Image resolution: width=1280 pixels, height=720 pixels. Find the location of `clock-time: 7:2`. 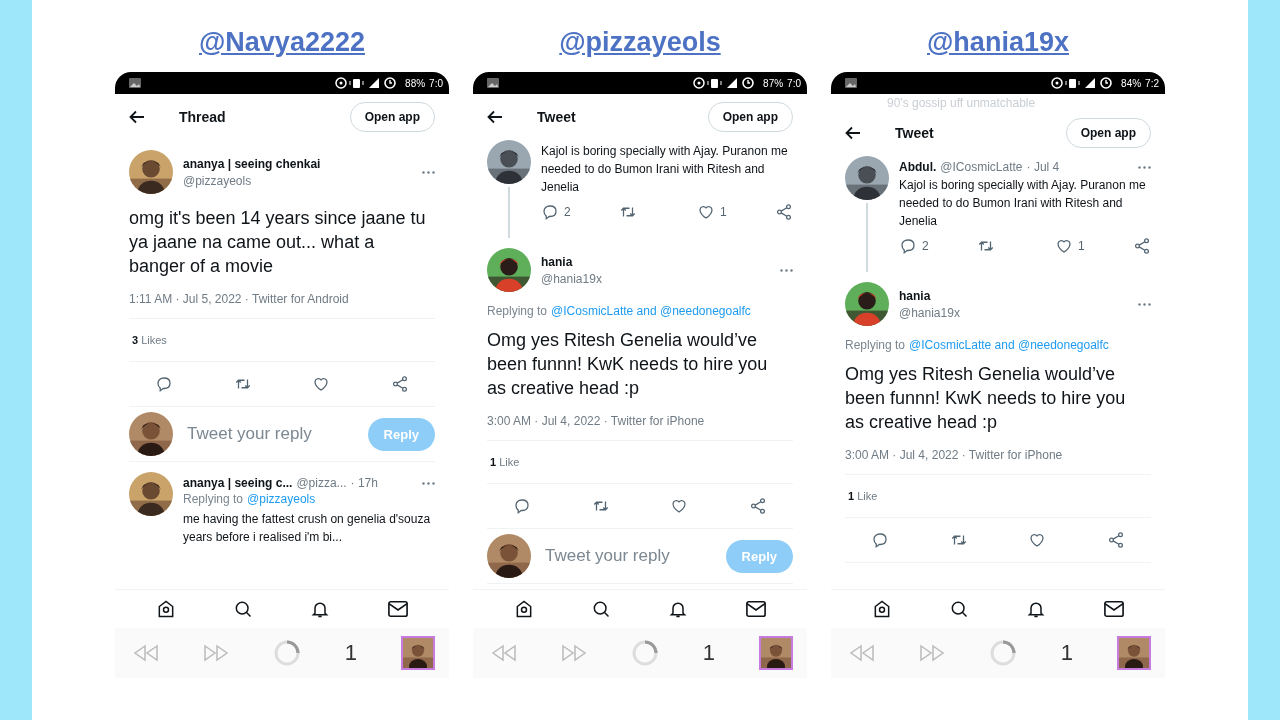

clock-time: 7:2 is located at coordinates (1152, 83).